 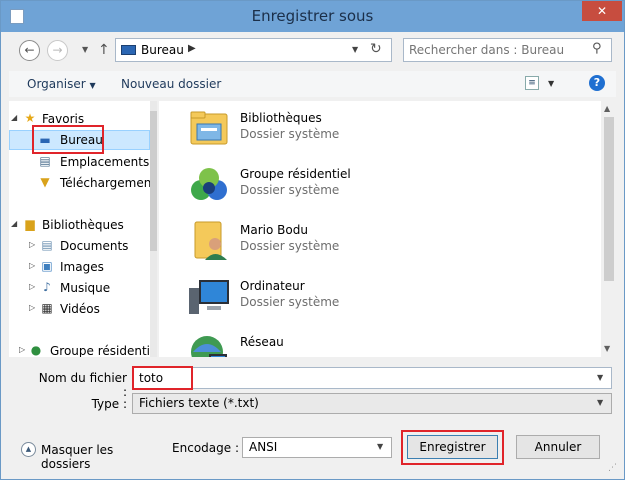 What do you see at coordinates (272, 286) in the screenshot?
I see `file-name: Ordinateur` at bounding box center [272, 286].